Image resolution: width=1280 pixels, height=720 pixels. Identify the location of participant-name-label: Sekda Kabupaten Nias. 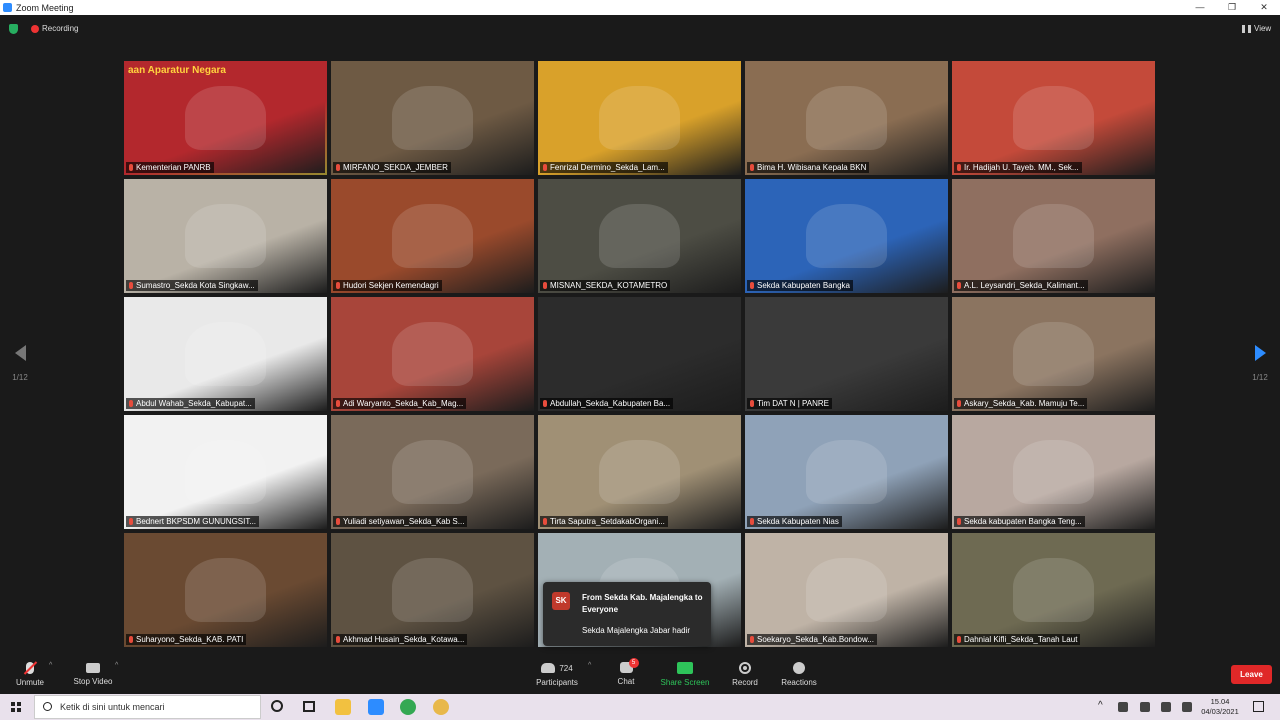
(794, 521).